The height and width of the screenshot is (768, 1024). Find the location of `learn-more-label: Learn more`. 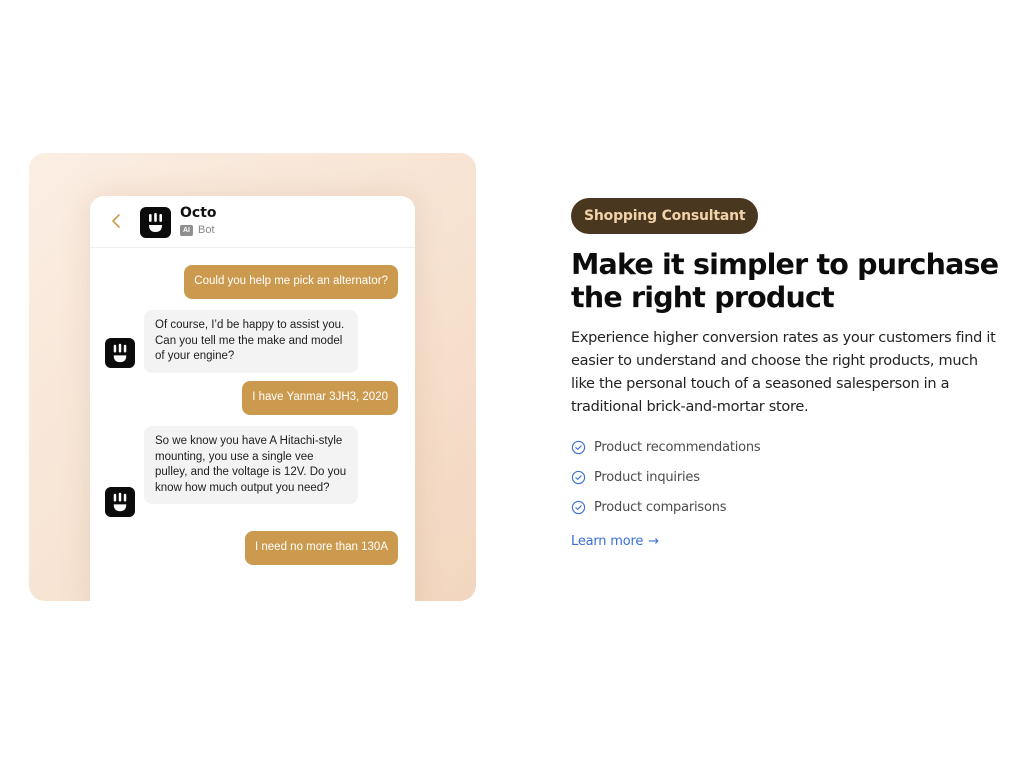

learn-more-label: Learn more is located at coordinates (607, 541).